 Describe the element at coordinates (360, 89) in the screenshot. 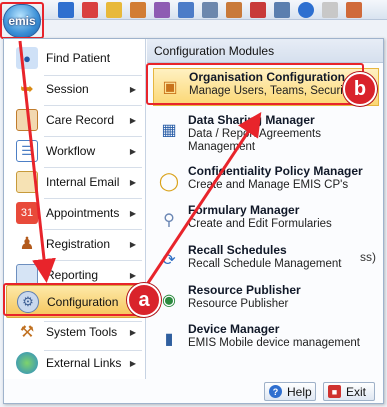

I see `annotation-badge-b: b` at that location.